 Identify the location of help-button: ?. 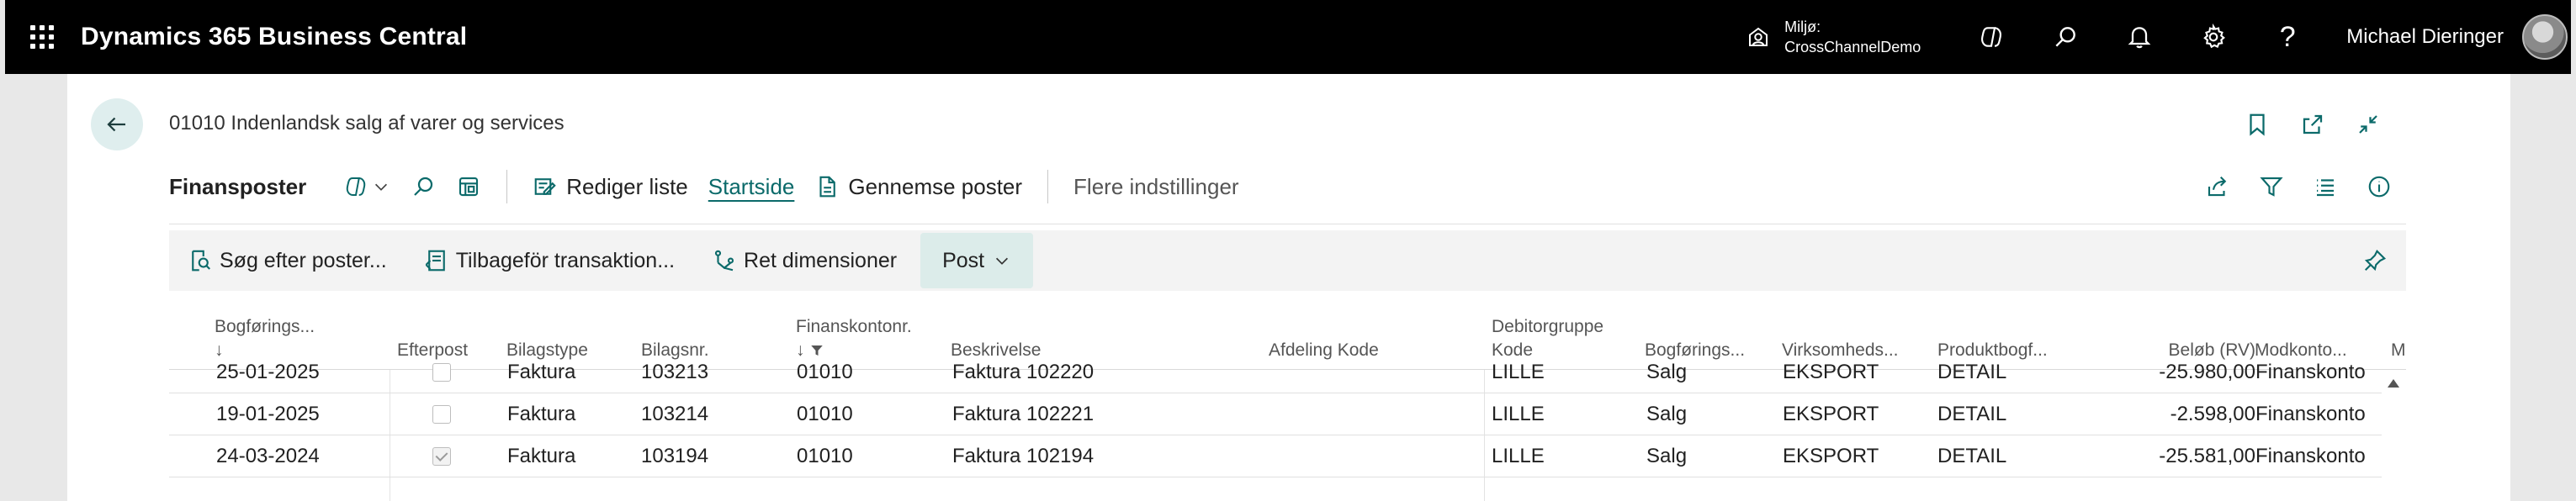
(2287, 37).